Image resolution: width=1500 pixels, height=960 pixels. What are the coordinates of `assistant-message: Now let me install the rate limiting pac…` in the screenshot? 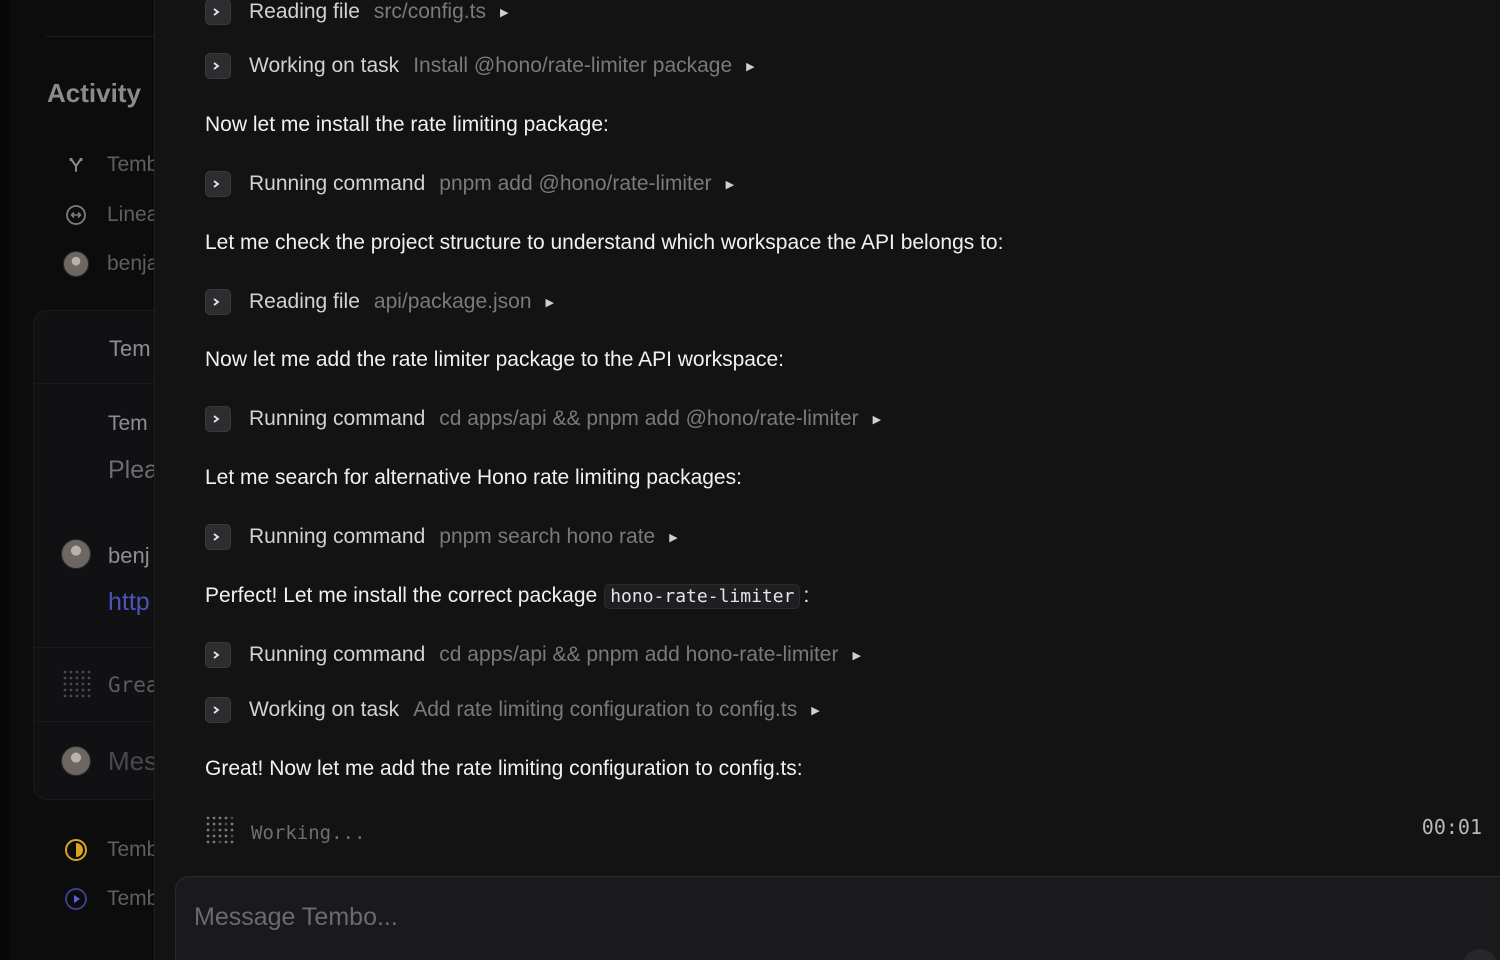 It's located at (407, 124).